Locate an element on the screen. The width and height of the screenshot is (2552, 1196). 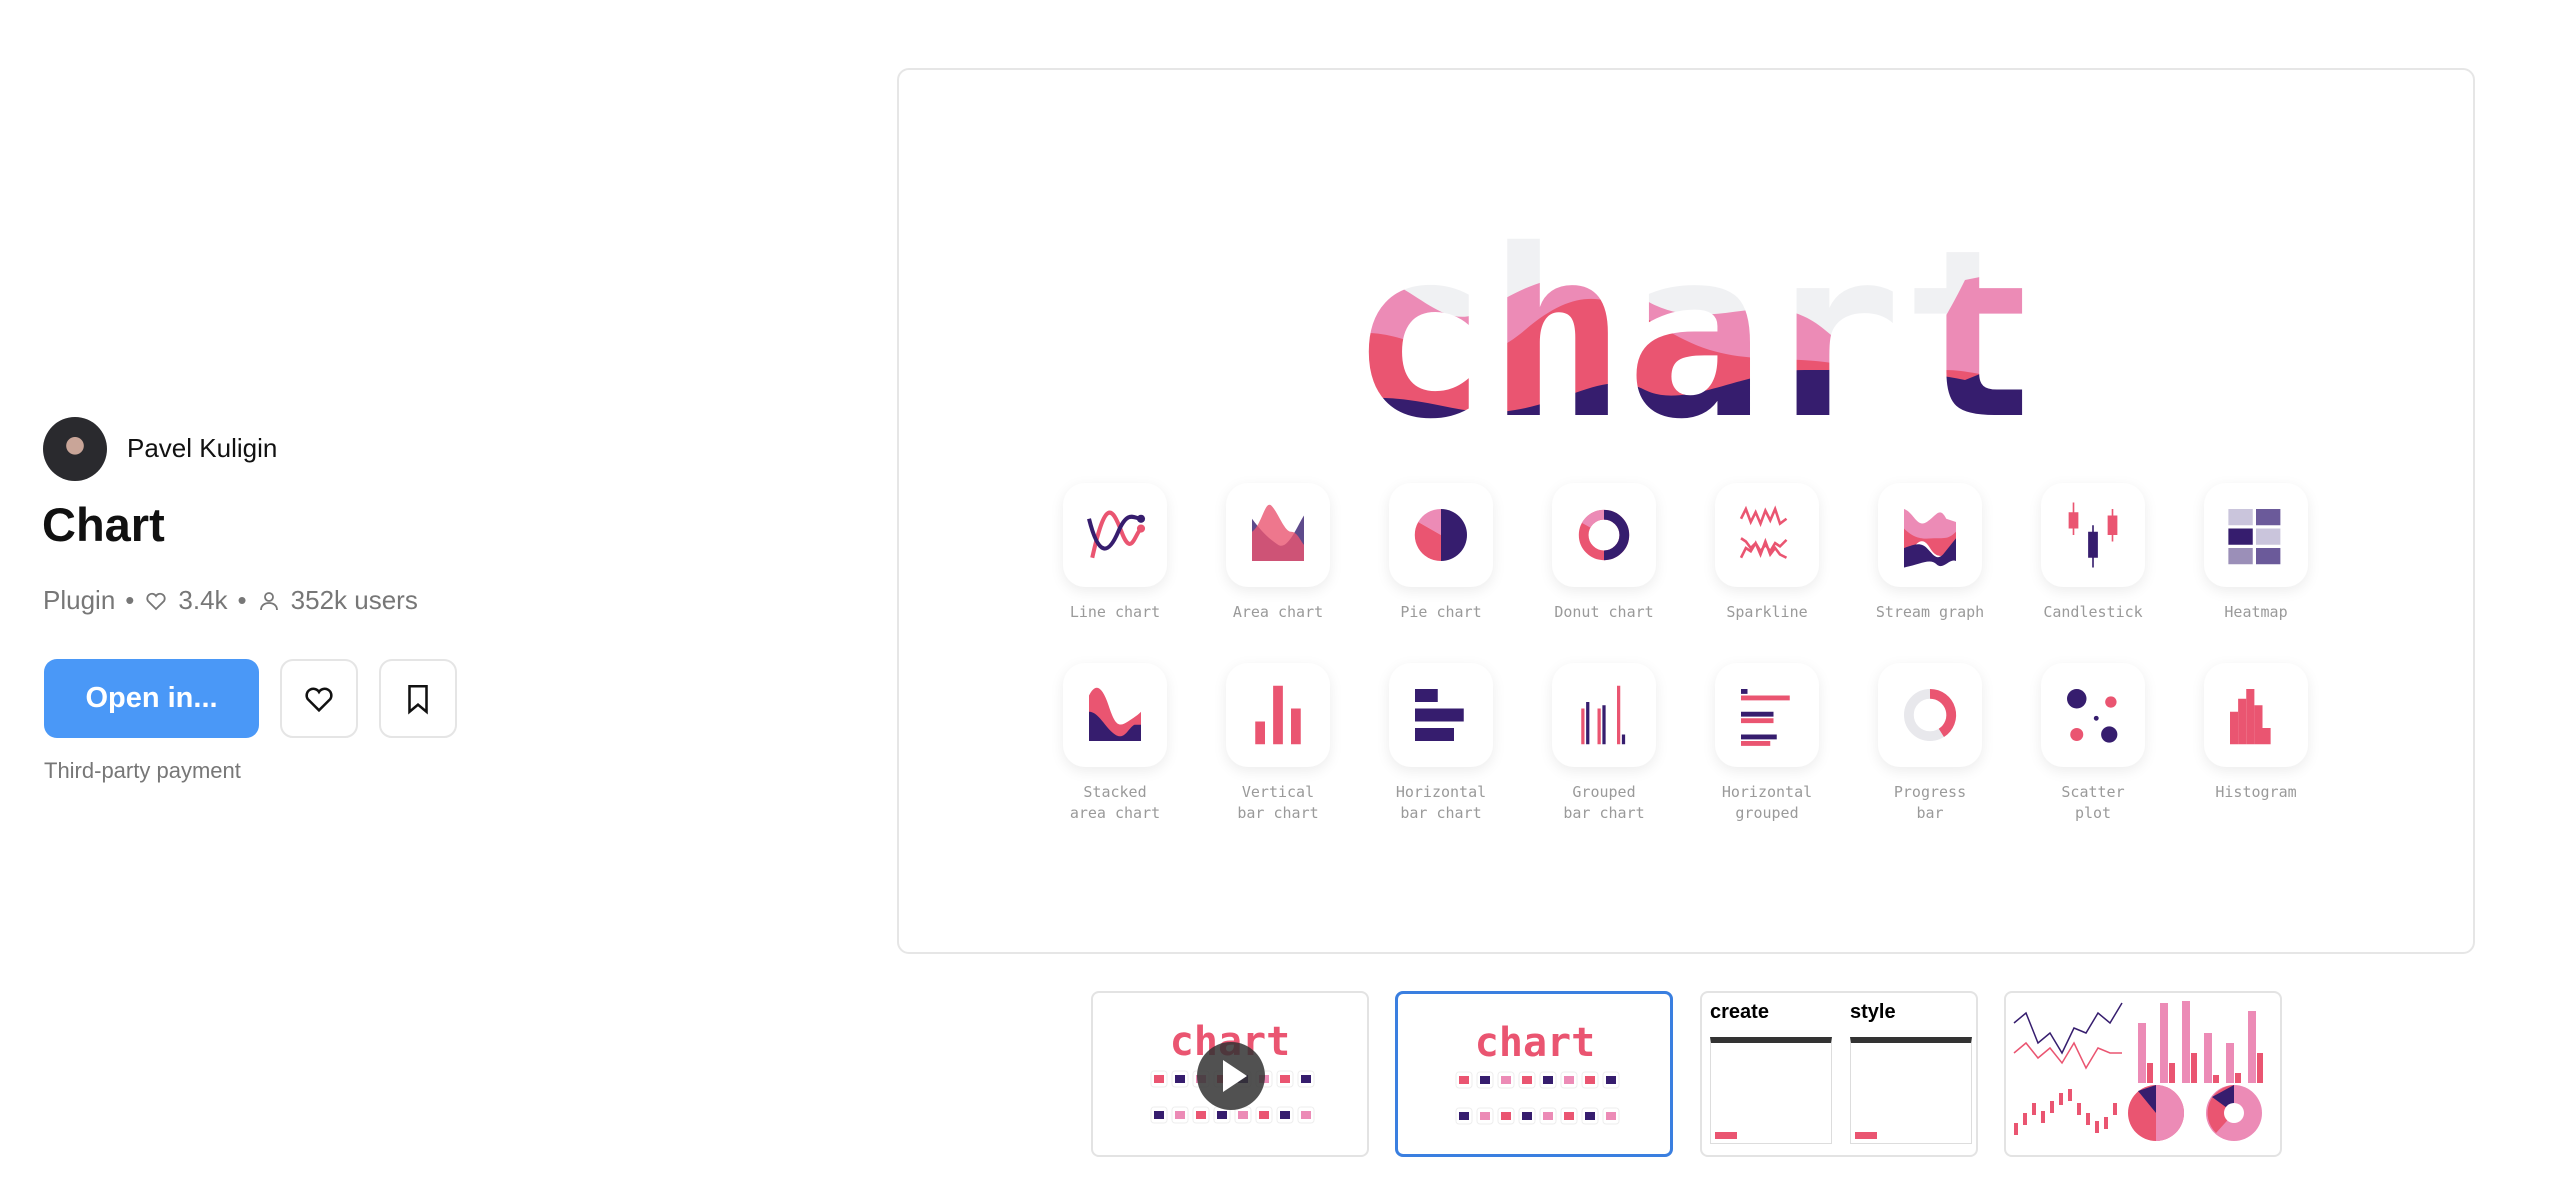
author-avatar is located at coordinates (75, 449).